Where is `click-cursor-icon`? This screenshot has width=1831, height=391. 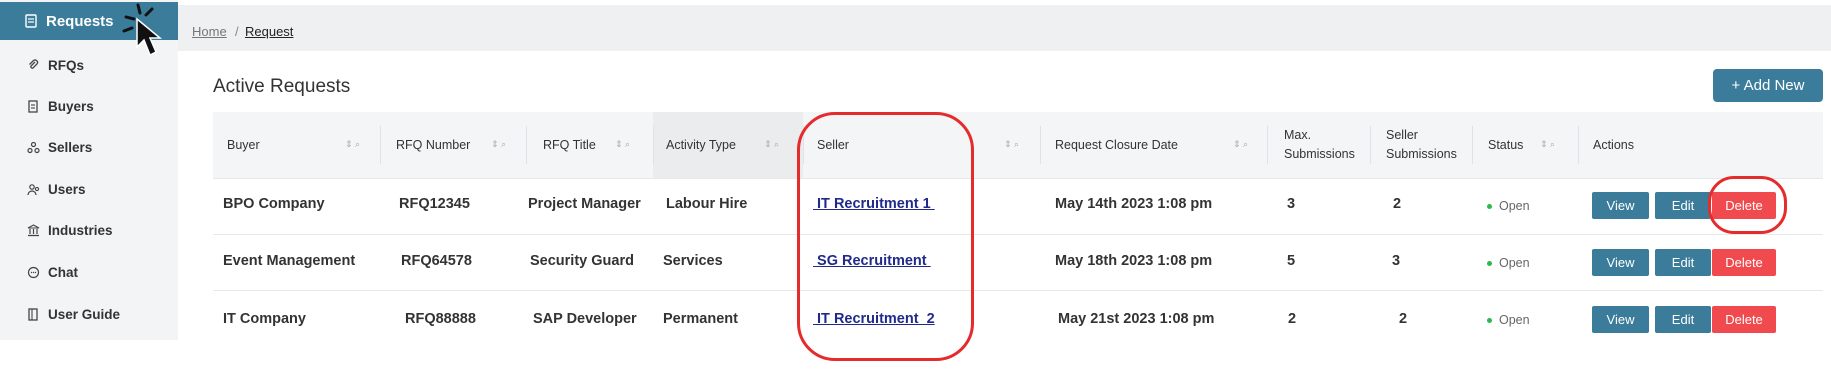 click-cursor-icon is located at coordinates (142, 30).